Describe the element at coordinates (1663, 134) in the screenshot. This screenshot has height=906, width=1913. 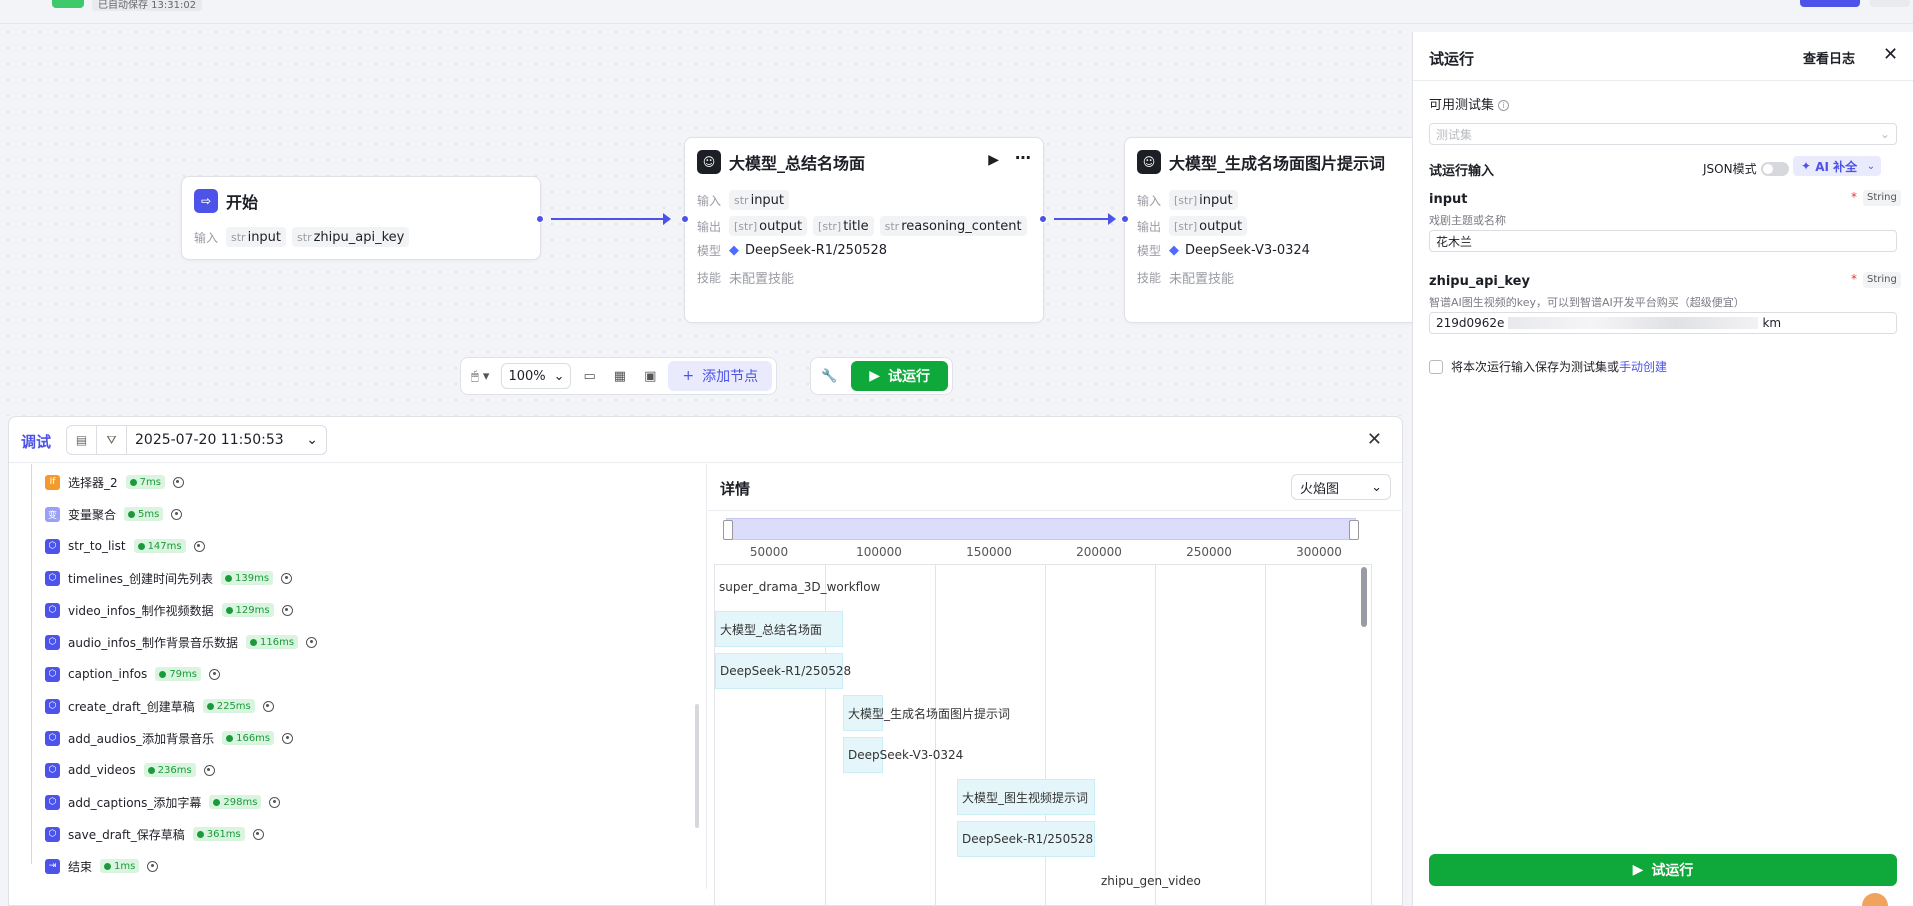
I see `testset-select: 测试集 ⌄` at that location.